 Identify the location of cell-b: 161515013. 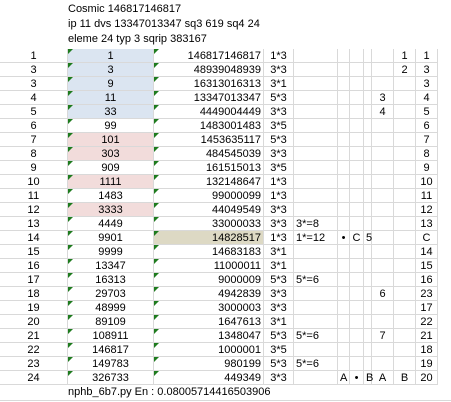
(209, 168).